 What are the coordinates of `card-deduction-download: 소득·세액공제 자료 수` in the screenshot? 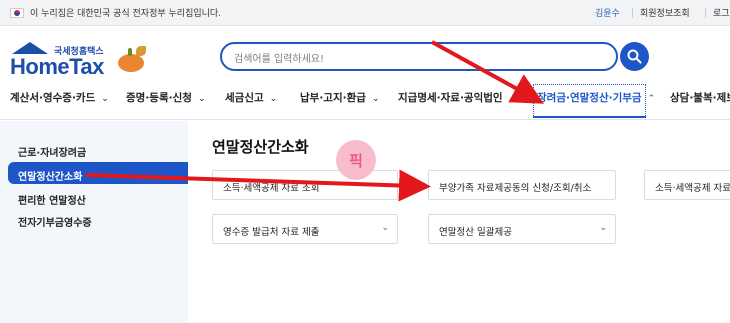 It's located at (687, 185).